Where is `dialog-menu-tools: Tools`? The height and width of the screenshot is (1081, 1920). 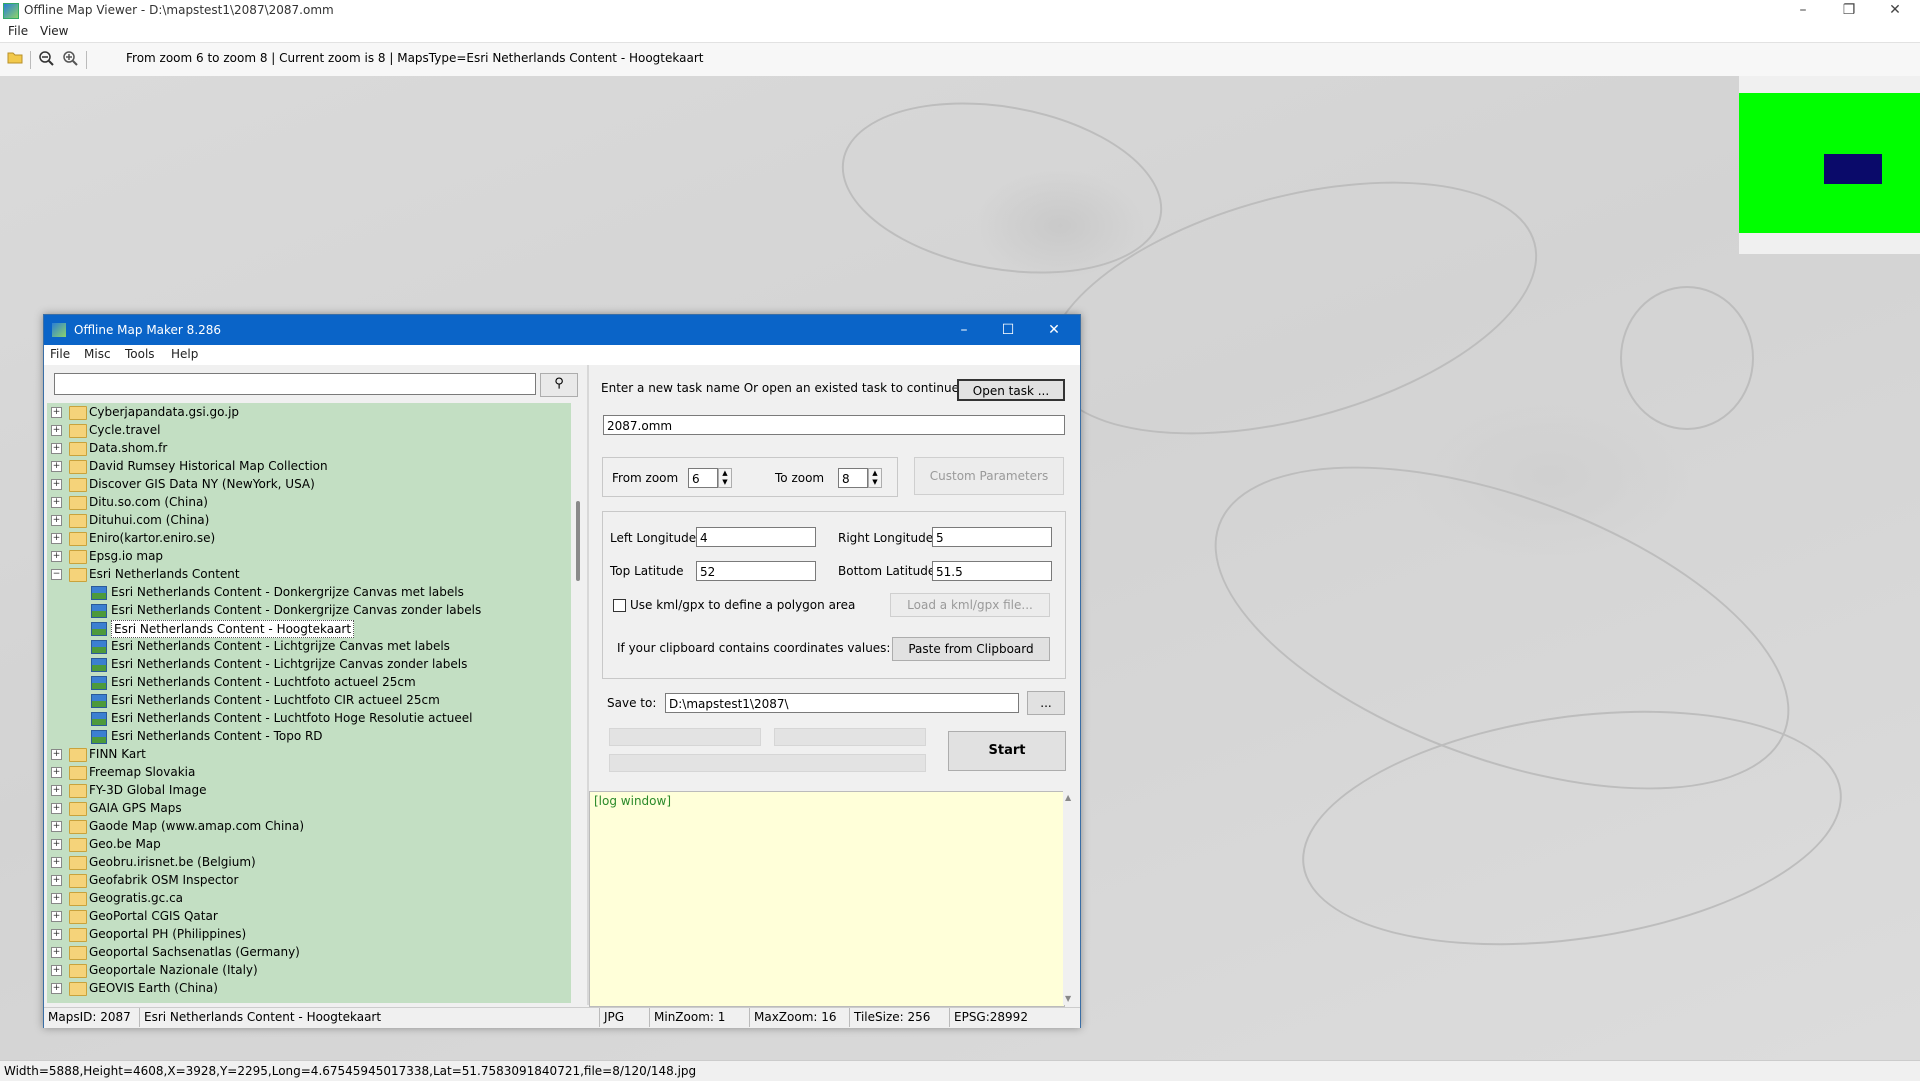
dialog-menu-tools: Tools is located at coordinates (140, 354).